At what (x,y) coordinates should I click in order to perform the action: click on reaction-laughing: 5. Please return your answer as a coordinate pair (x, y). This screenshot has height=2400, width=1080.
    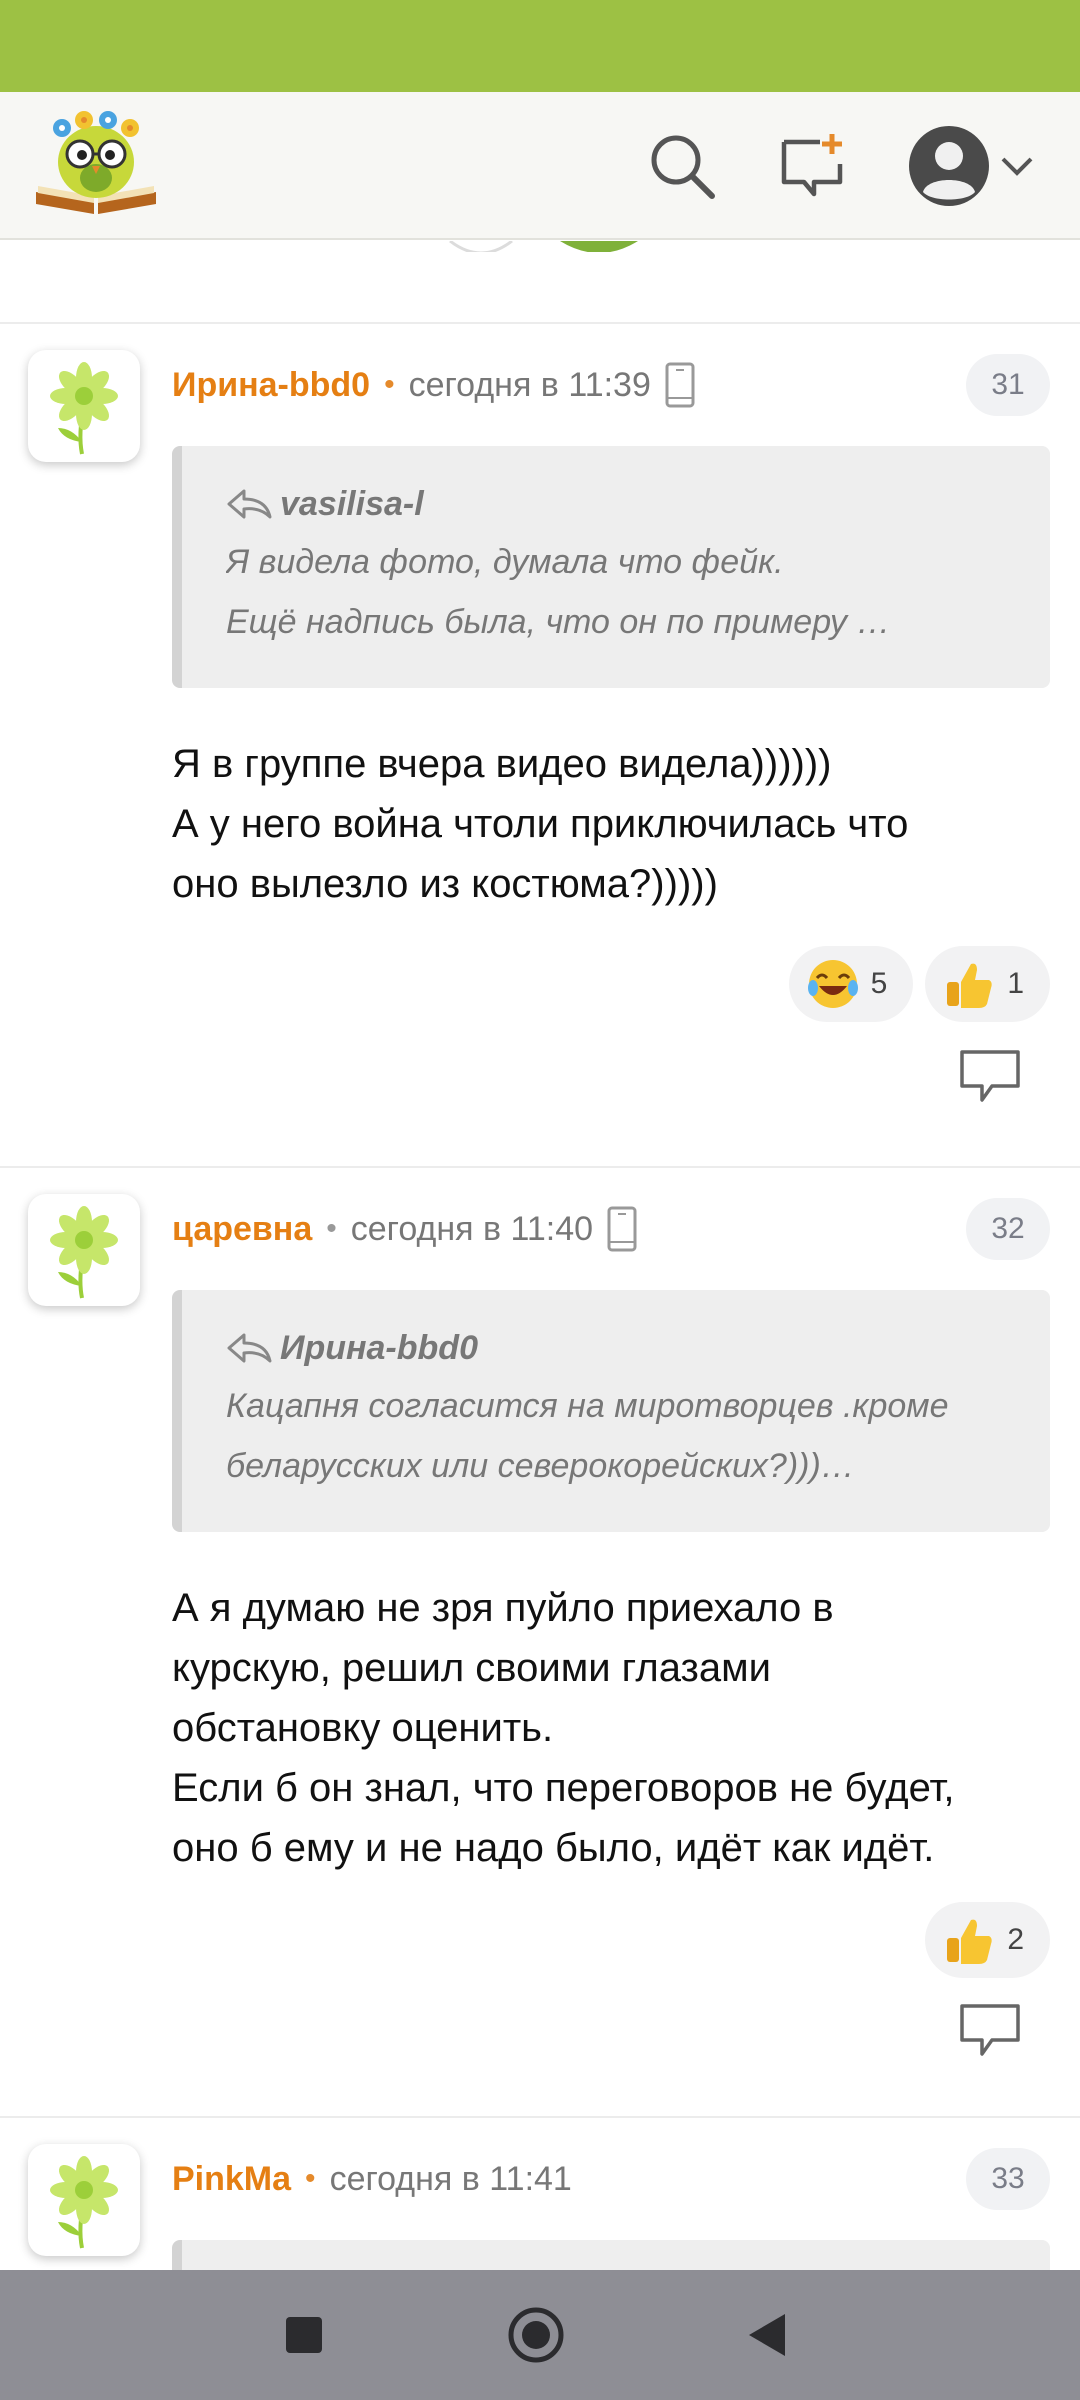
    Looking at the image, I should click on (851, 984).